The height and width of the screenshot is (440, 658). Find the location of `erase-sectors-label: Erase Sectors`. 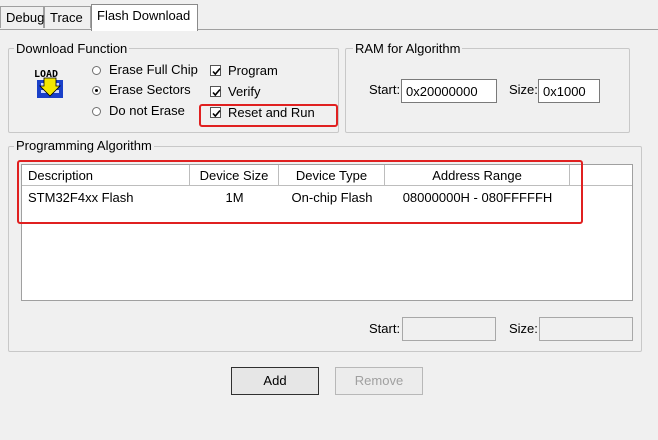

erase-sectors-label: Erase Sectors is located at coordinates (150, 89).